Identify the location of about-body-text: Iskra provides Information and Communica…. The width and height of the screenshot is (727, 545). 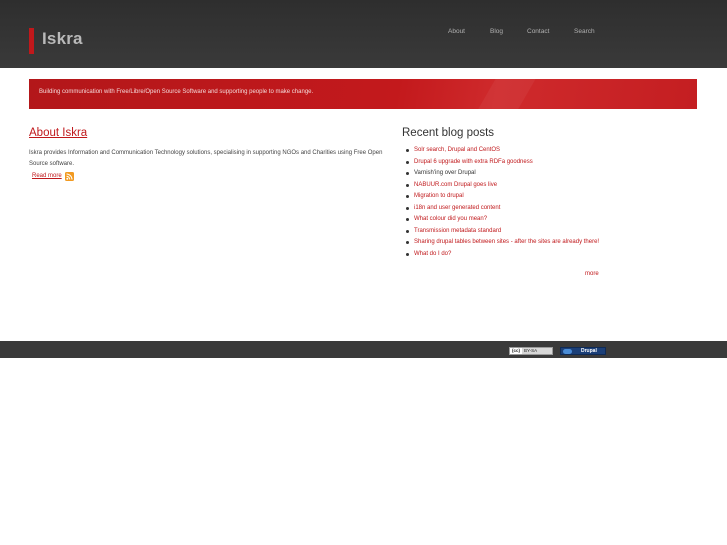
(206, 158).